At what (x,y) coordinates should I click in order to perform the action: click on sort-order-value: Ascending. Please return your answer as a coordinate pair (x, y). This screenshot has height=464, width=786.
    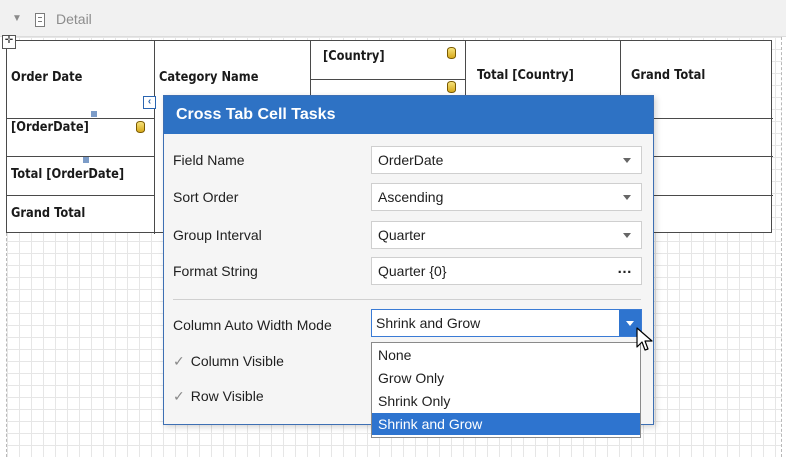
    Looking at the image, I should click on (411, 197).